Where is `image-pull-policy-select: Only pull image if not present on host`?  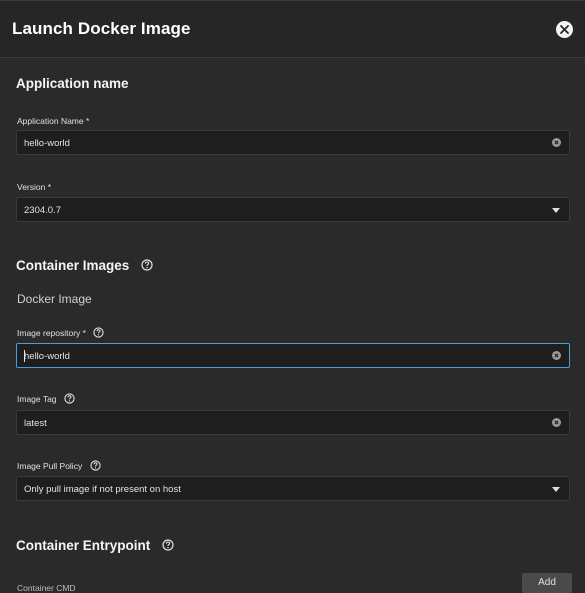 image-pull-policy-select: Only pull image if not present on host is located at coordinates (293, 488).